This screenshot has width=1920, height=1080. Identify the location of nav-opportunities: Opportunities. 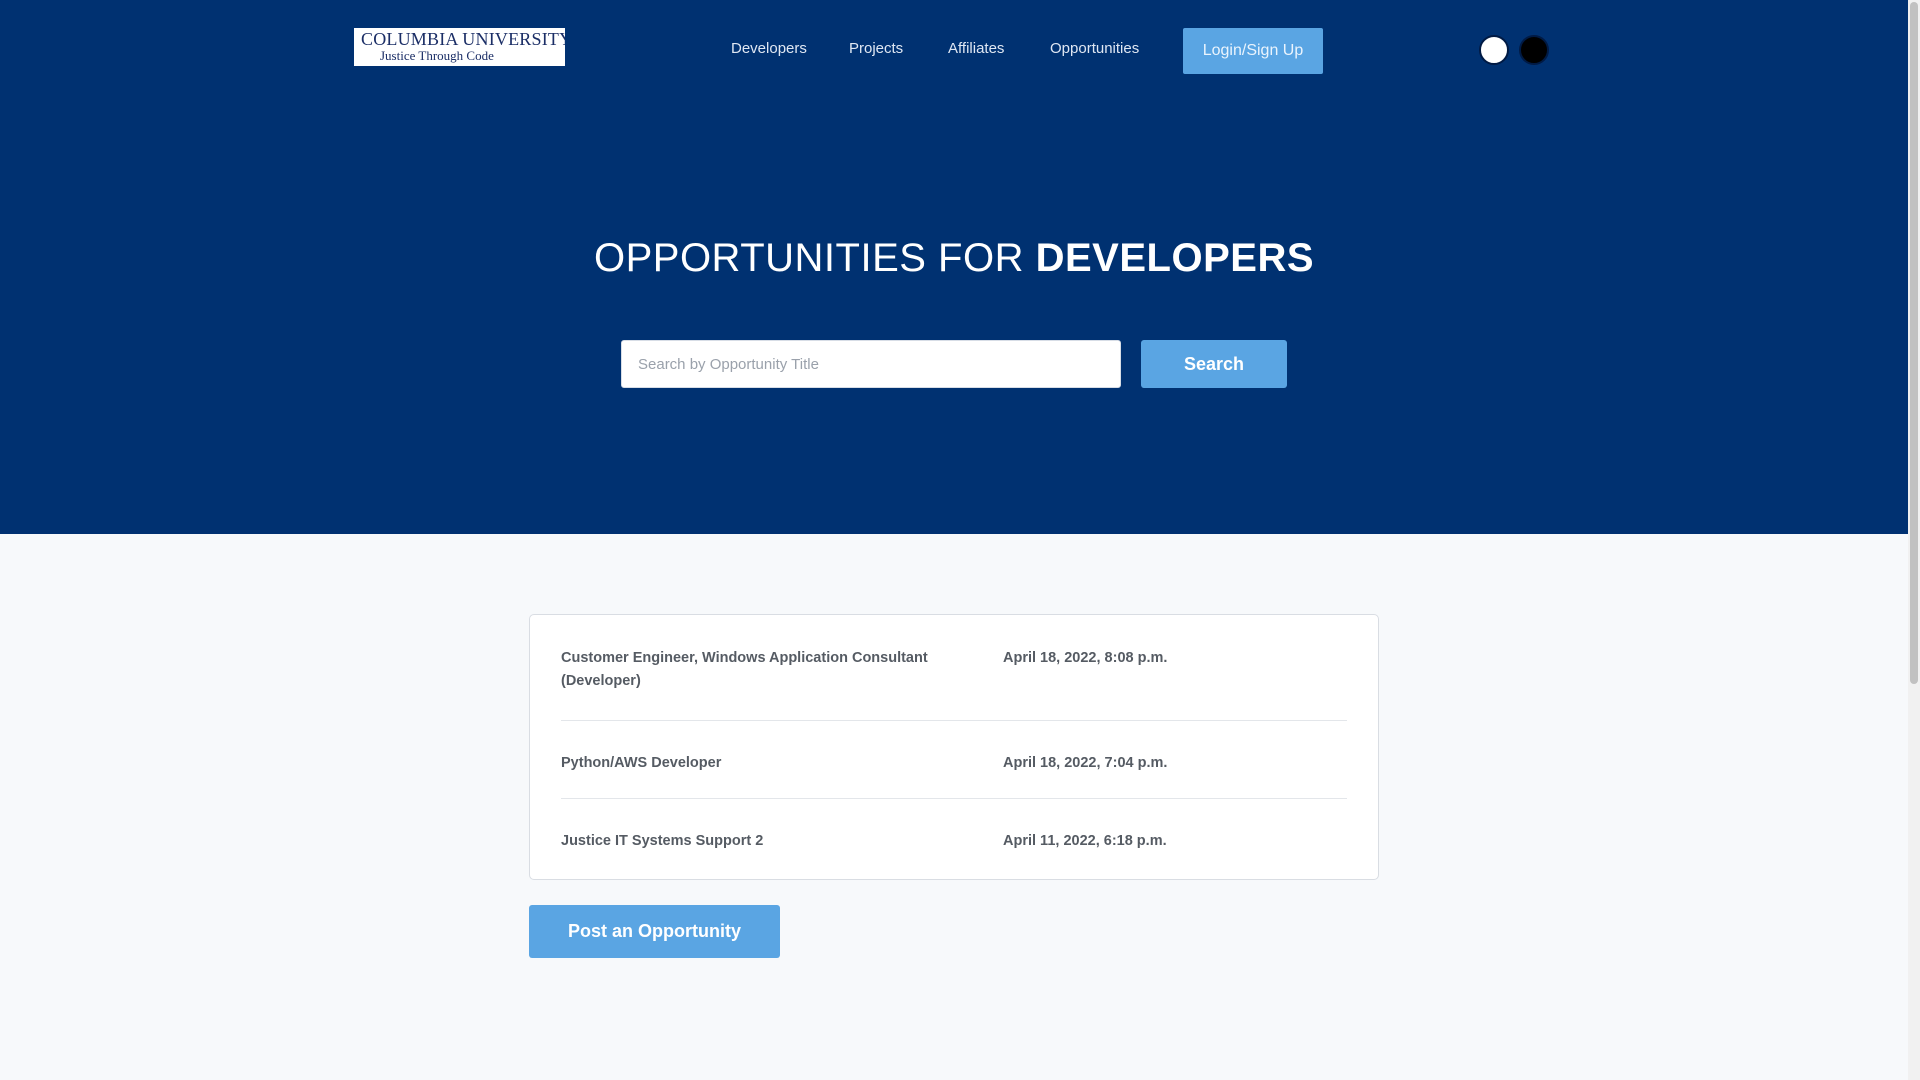
(1094, 48).